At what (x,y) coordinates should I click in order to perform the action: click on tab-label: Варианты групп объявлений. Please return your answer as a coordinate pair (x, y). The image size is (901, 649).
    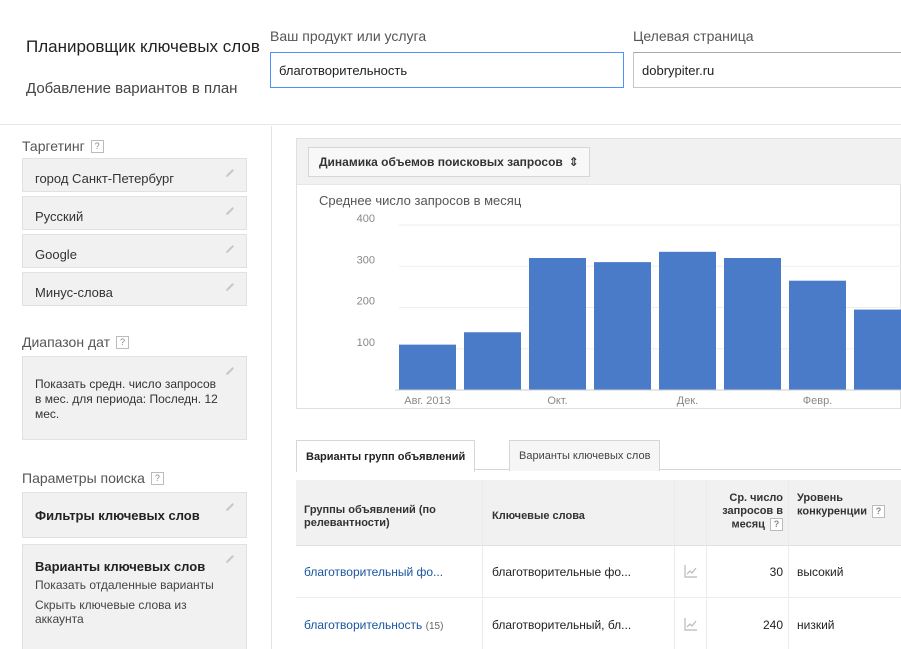
    Looking at the image, I should click on (386, 456).